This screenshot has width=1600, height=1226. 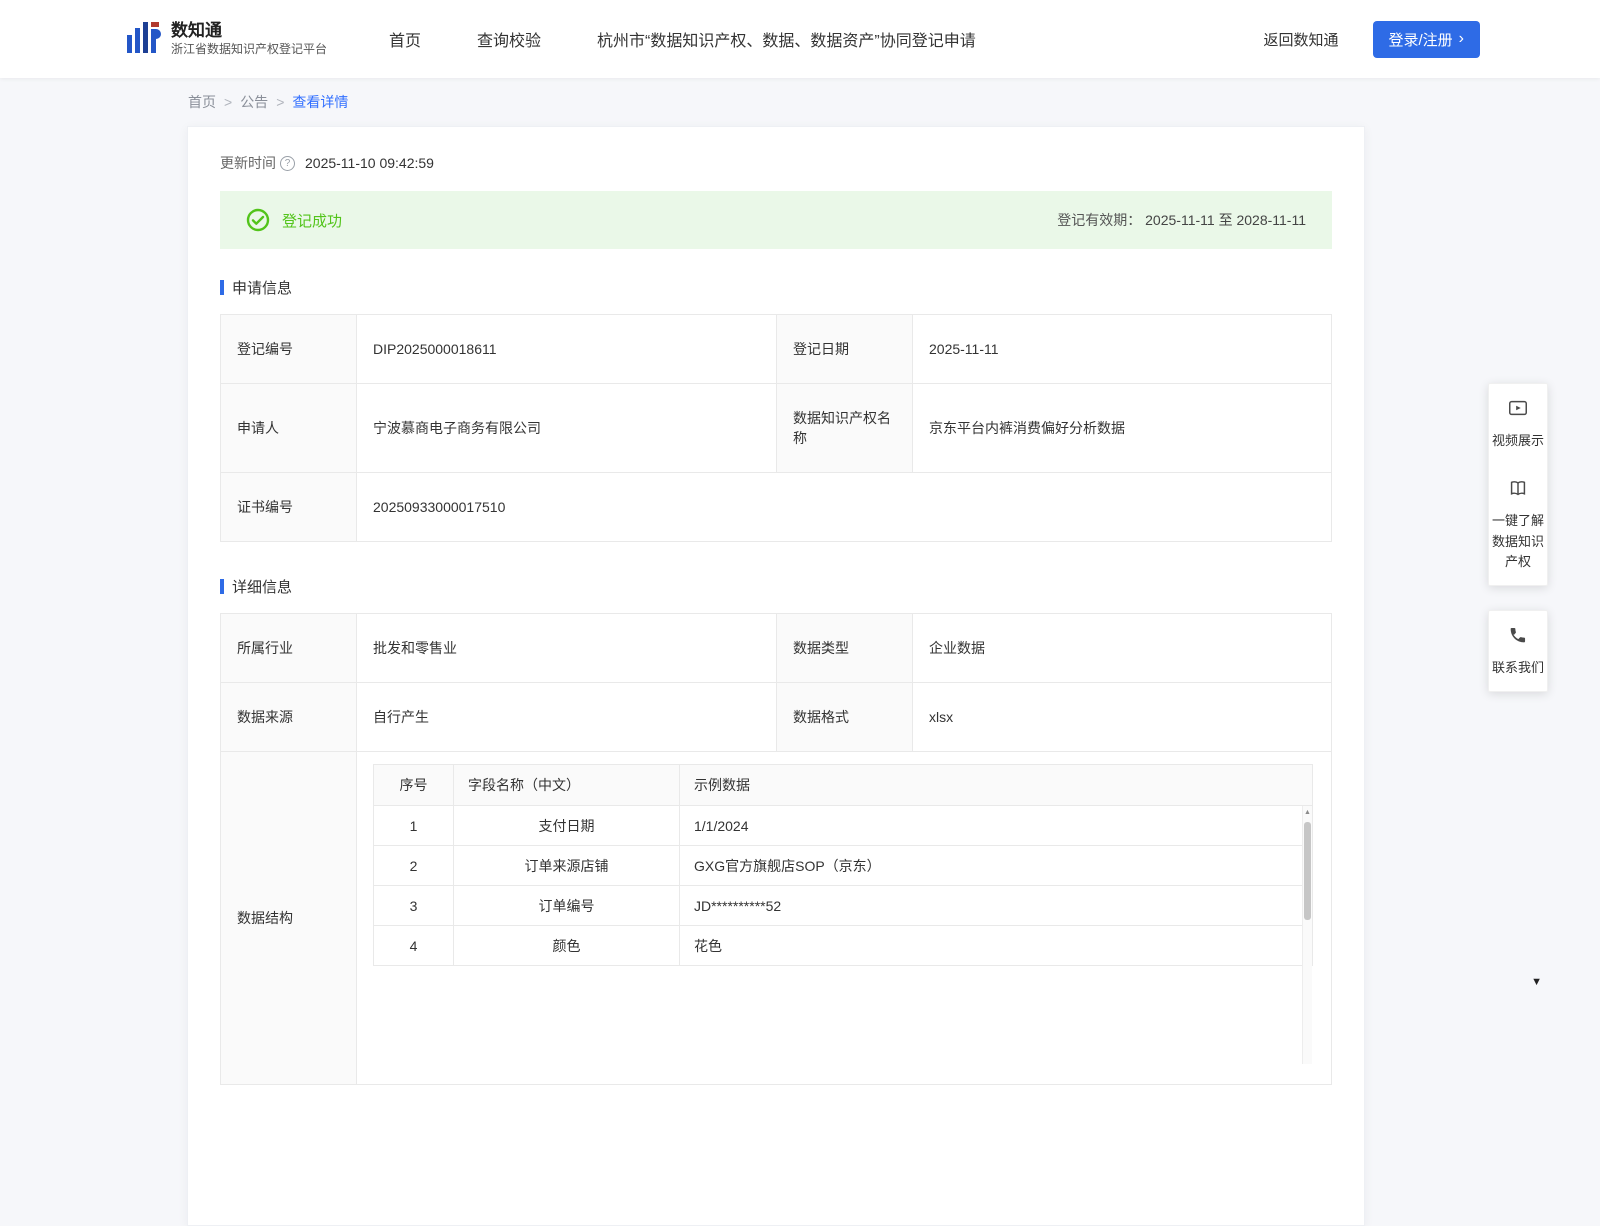 I want to click on structure-table-row: 1支付日期1/1/2024, so click(x=843, y=826).